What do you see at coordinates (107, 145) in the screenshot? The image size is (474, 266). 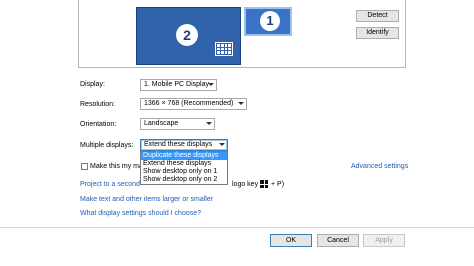 I see `multiple-displays-label: Multiple displays:` at bounding box center [107, 145].